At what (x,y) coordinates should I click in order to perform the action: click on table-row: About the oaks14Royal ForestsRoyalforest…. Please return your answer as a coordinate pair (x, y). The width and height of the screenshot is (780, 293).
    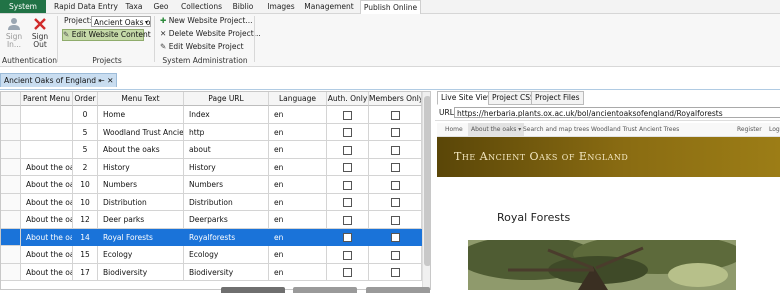
    Looking at the image, I should click on (211, 237).